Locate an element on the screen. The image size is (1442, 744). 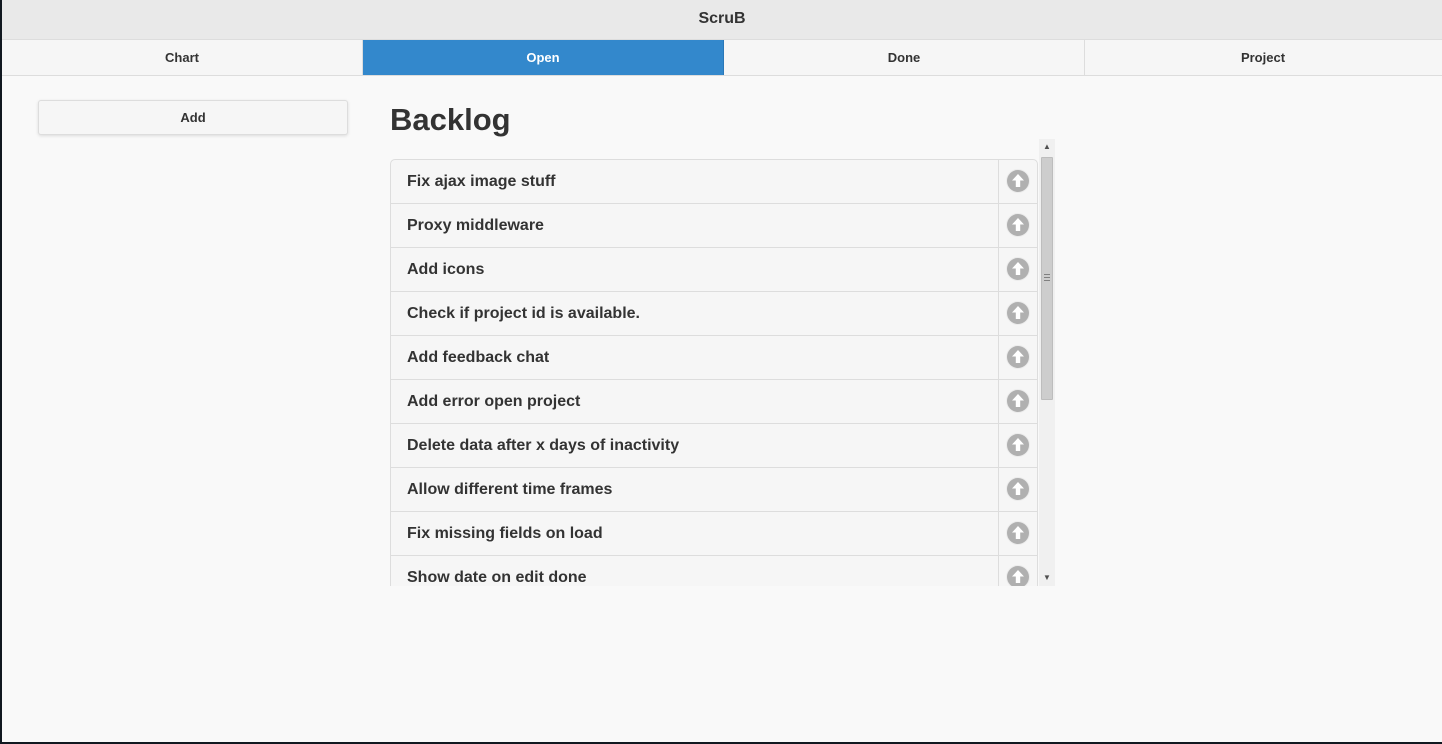
list-item-label: Fix ajax image stuff is located at coordinates (481, 181).